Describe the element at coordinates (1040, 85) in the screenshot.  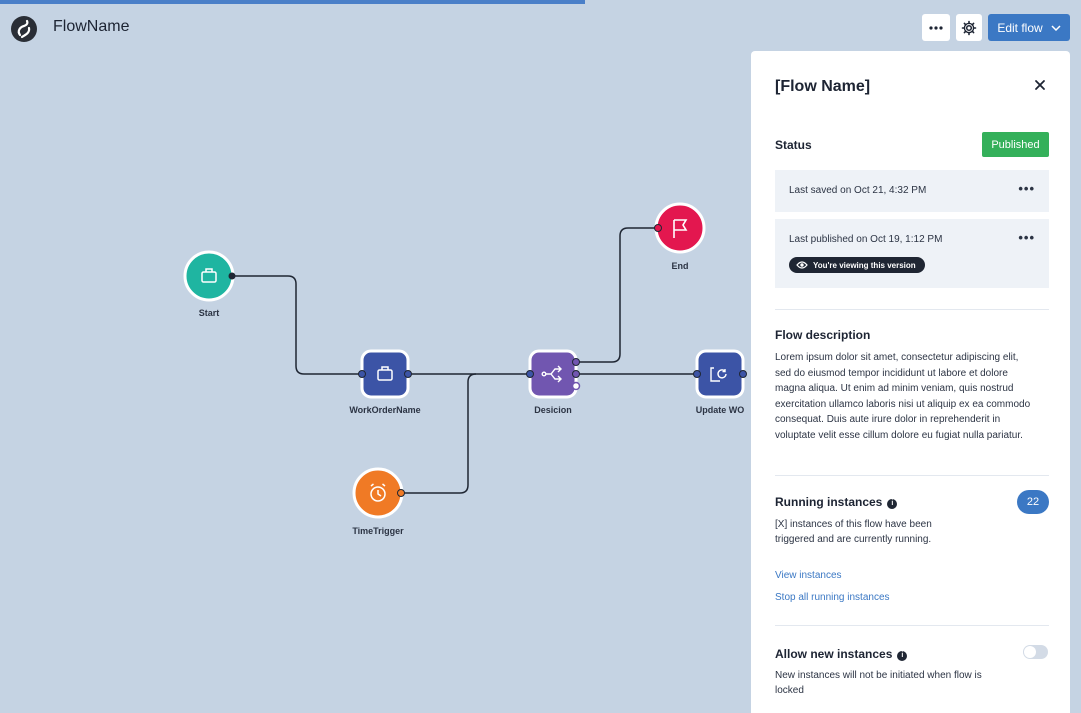
I see `close-icon` at that location.